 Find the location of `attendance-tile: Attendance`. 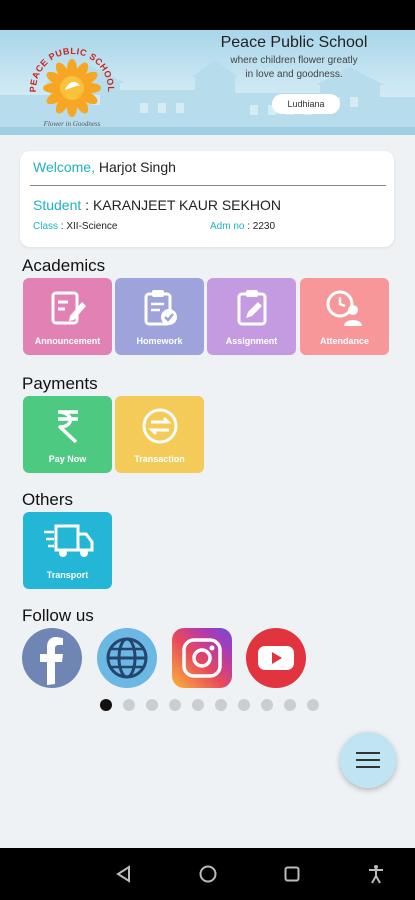

attendance-tile: Attendance is located at coordinates (344, 316).